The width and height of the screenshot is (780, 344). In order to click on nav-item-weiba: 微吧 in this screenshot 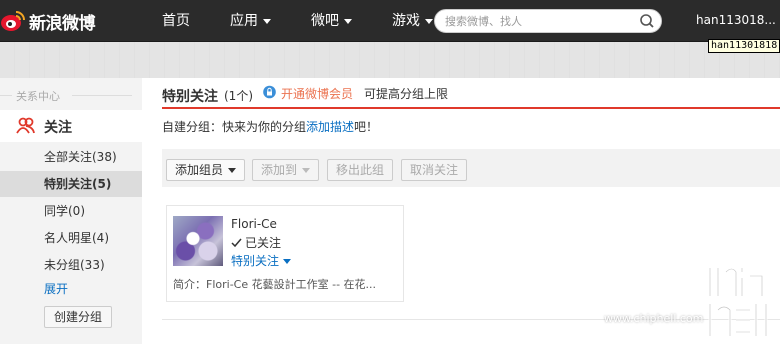, I will do `click(331, 21)`.